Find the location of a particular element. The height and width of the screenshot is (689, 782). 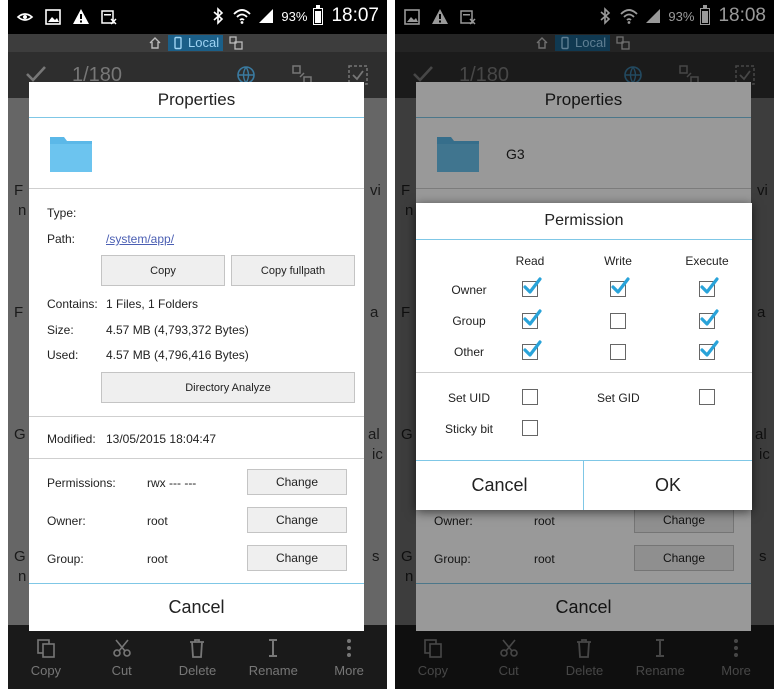

list-item-fragment: F is located at coordinates (19, 312).